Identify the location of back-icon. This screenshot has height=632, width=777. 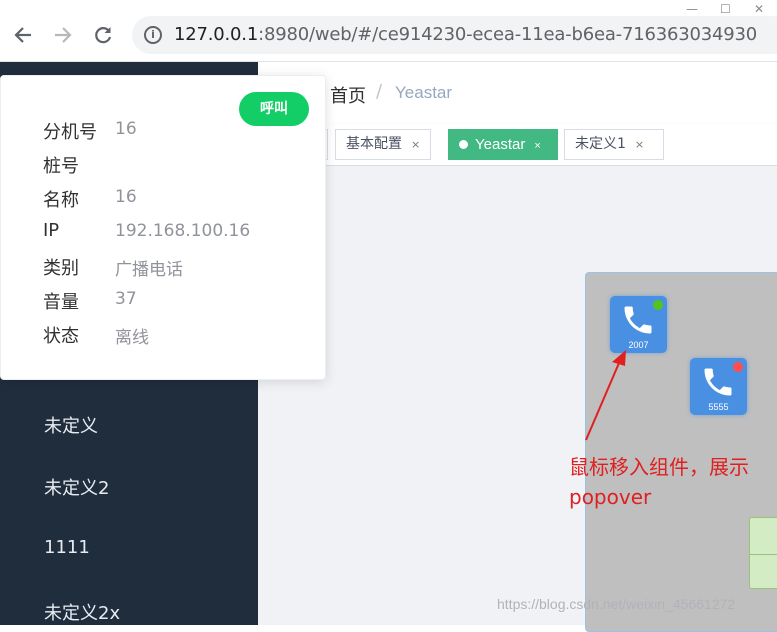
(23, 37).